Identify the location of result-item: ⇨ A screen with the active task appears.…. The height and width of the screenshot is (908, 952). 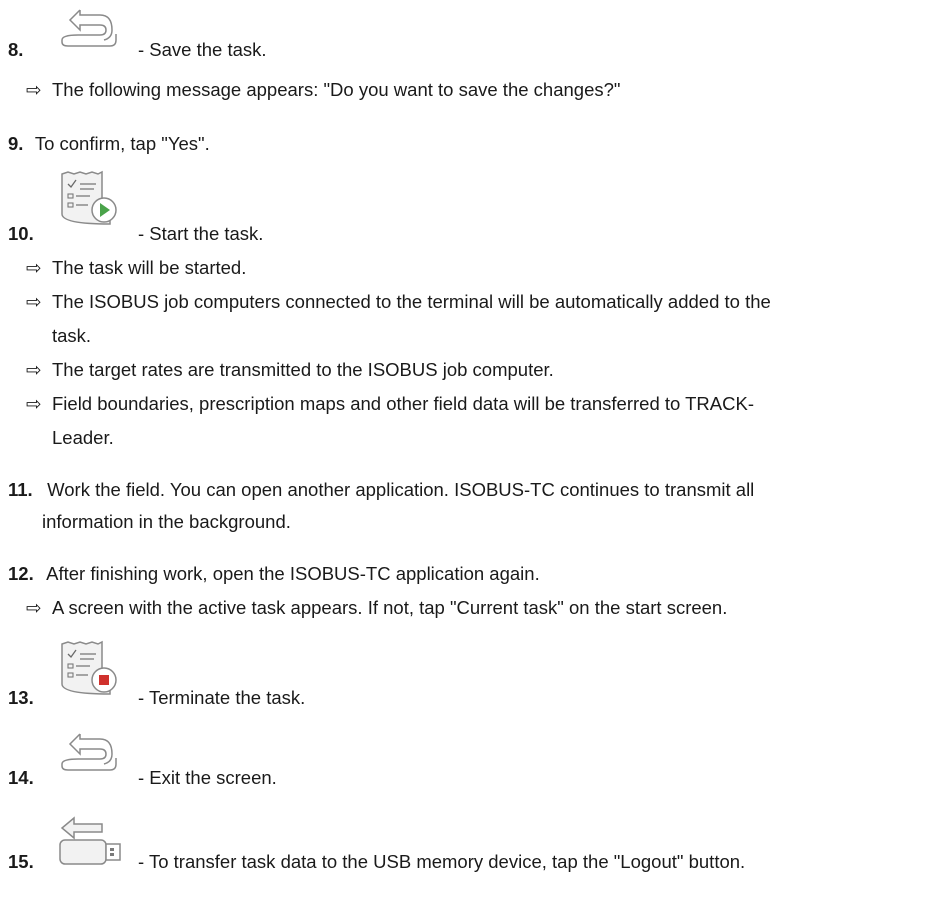
(486, 608).